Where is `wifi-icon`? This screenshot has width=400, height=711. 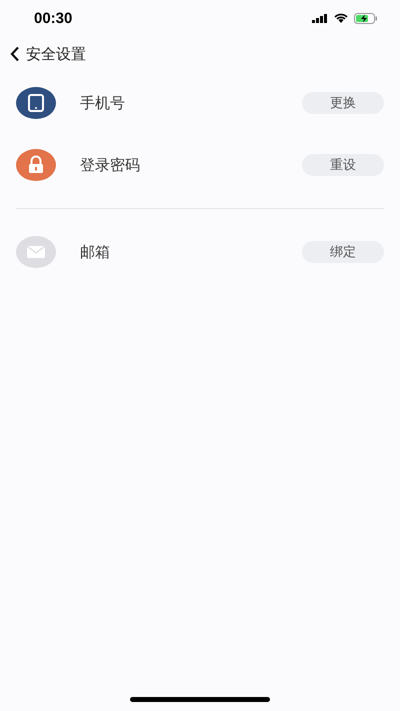 wifi-icon is located at coordinates (341, 18).